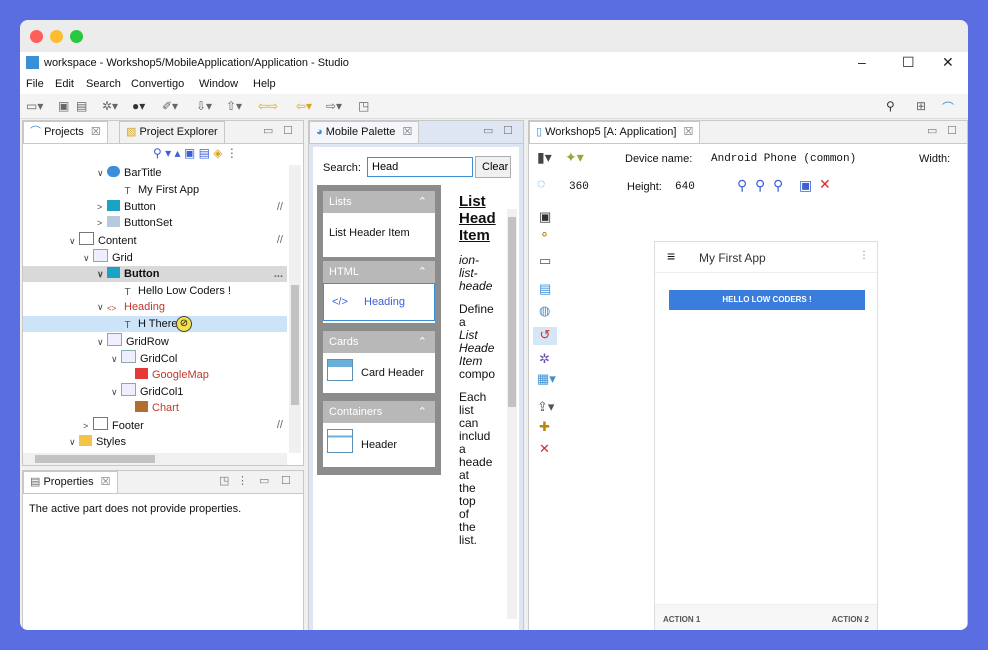 Image resolution: width=988 pixels, height=650 pixels. I want to click on palette-group-header: Containers ⌃, so click(379, 412).